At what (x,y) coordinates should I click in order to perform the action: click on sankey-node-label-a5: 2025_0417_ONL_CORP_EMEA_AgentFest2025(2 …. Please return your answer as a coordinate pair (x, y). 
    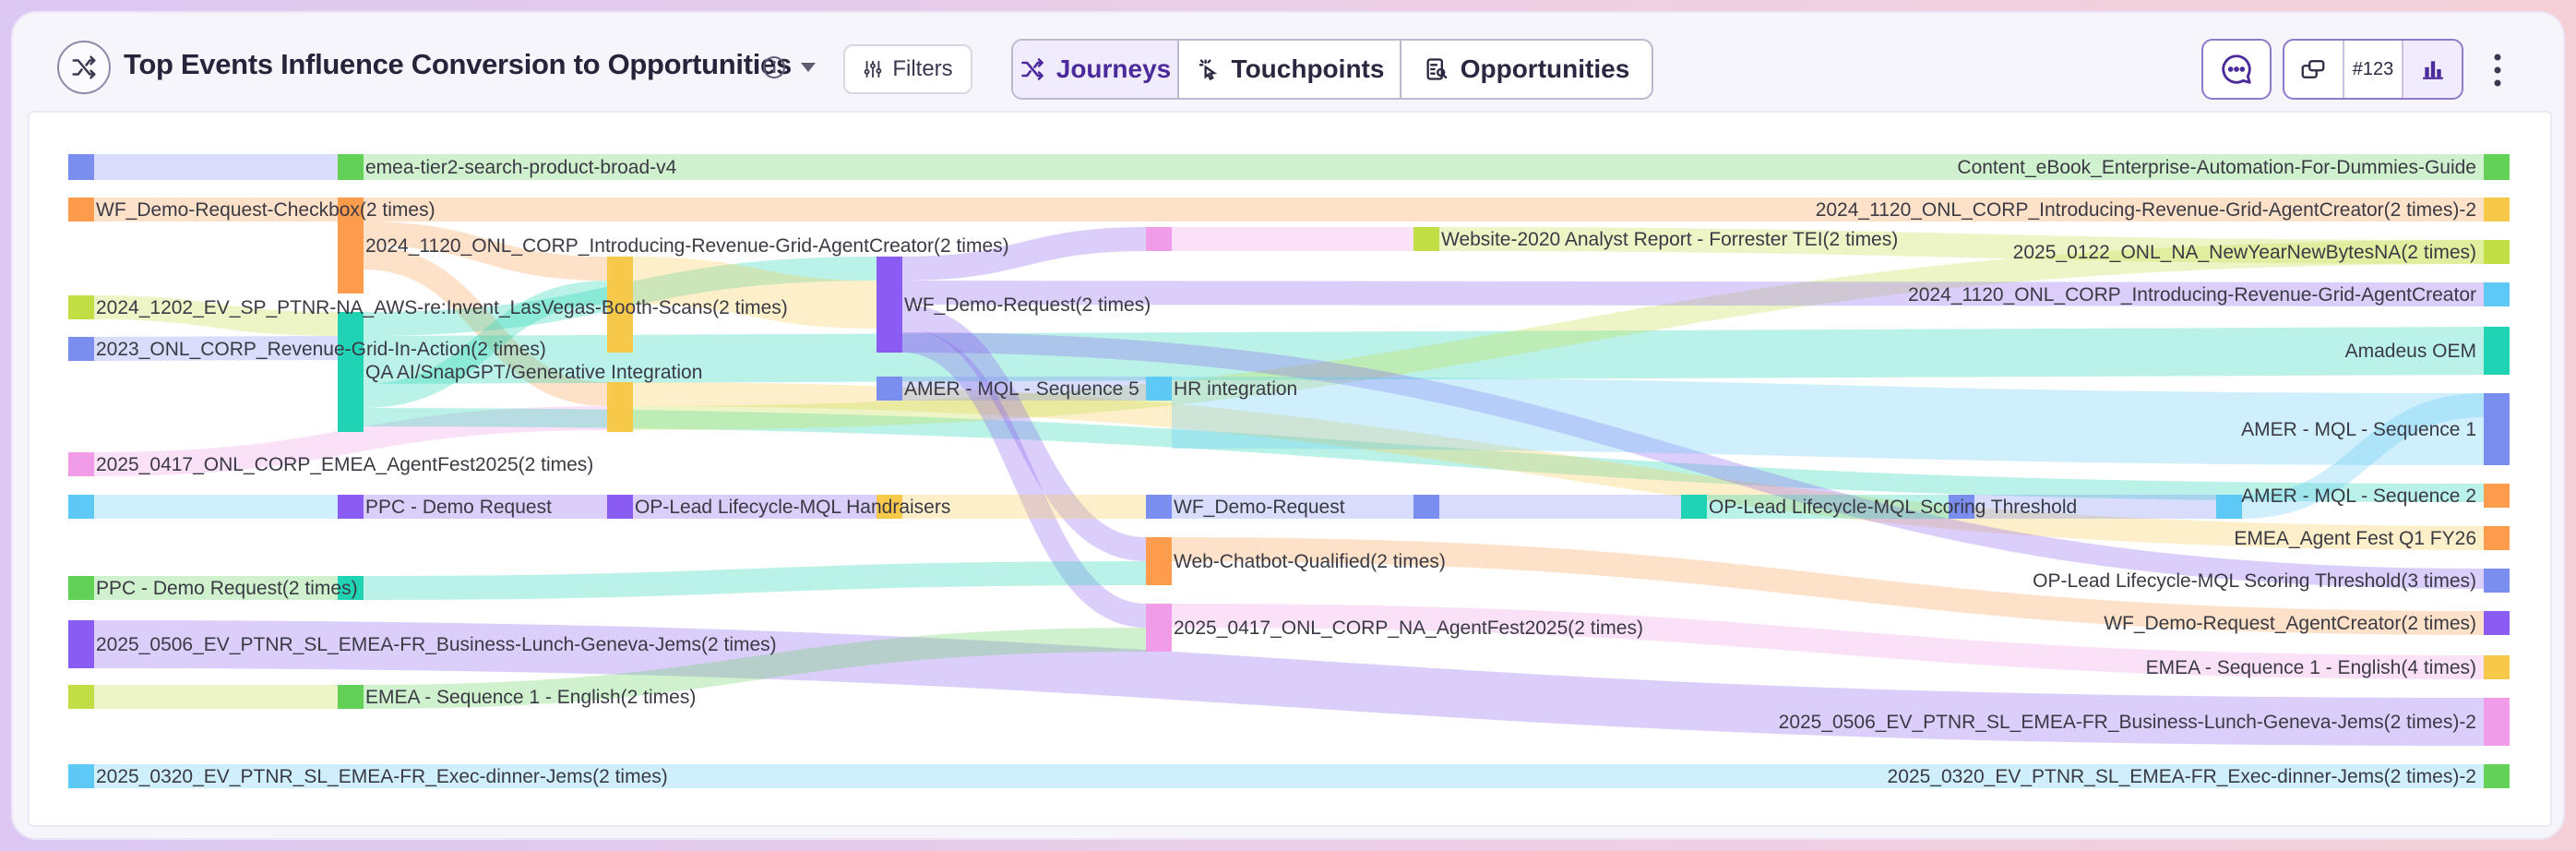
    Looking at the image, I should click on (344, 464).